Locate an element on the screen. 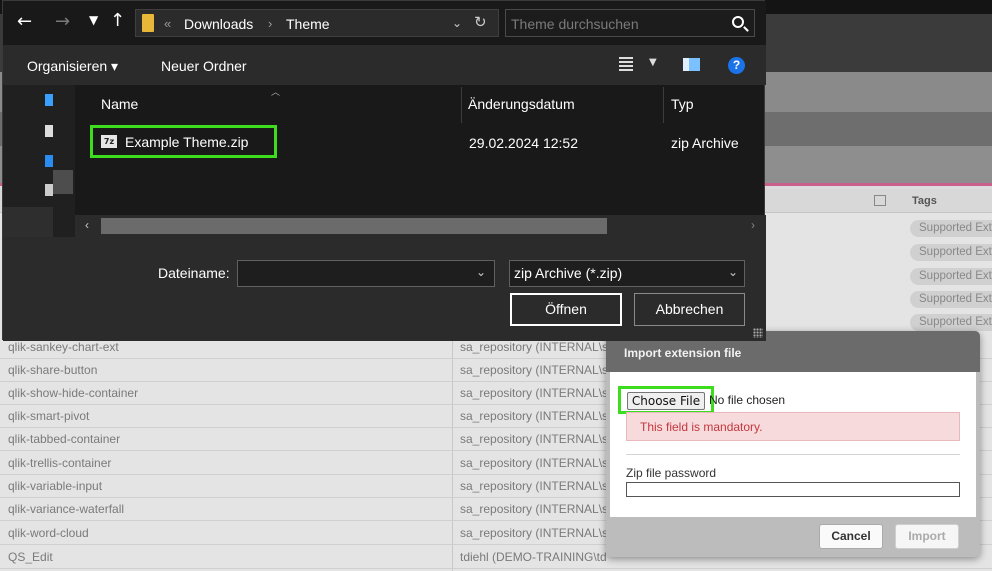  breadcrumb-downloads: Downloads is located at coordinates (218, 24).